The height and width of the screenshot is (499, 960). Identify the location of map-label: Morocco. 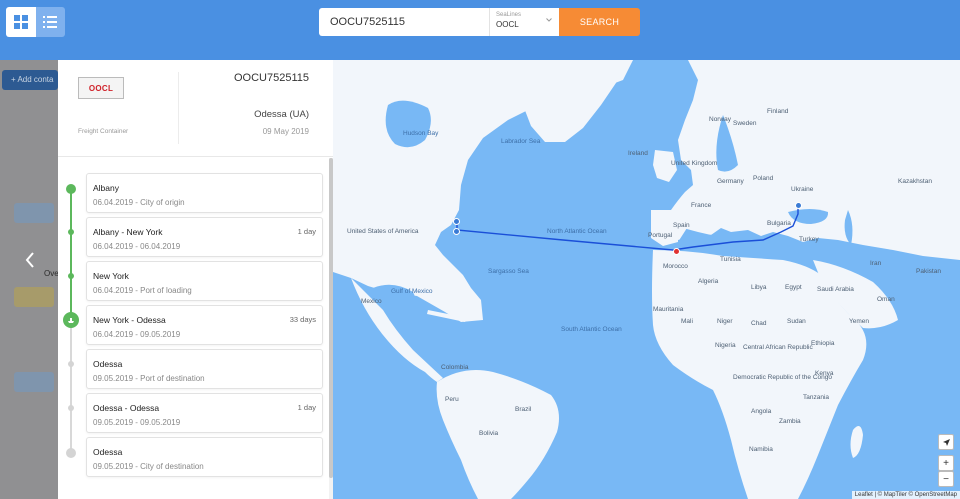
(675, 266).